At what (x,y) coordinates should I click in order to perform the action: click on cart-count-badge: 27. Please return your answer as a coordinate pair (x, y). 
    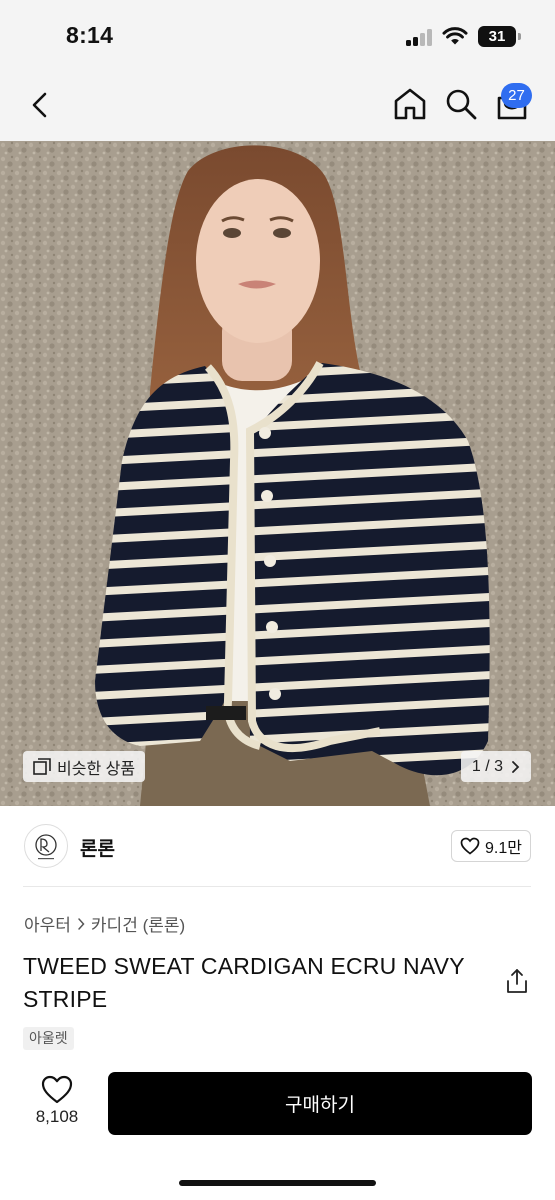
    Looking at the image, I should click on (516, 95).